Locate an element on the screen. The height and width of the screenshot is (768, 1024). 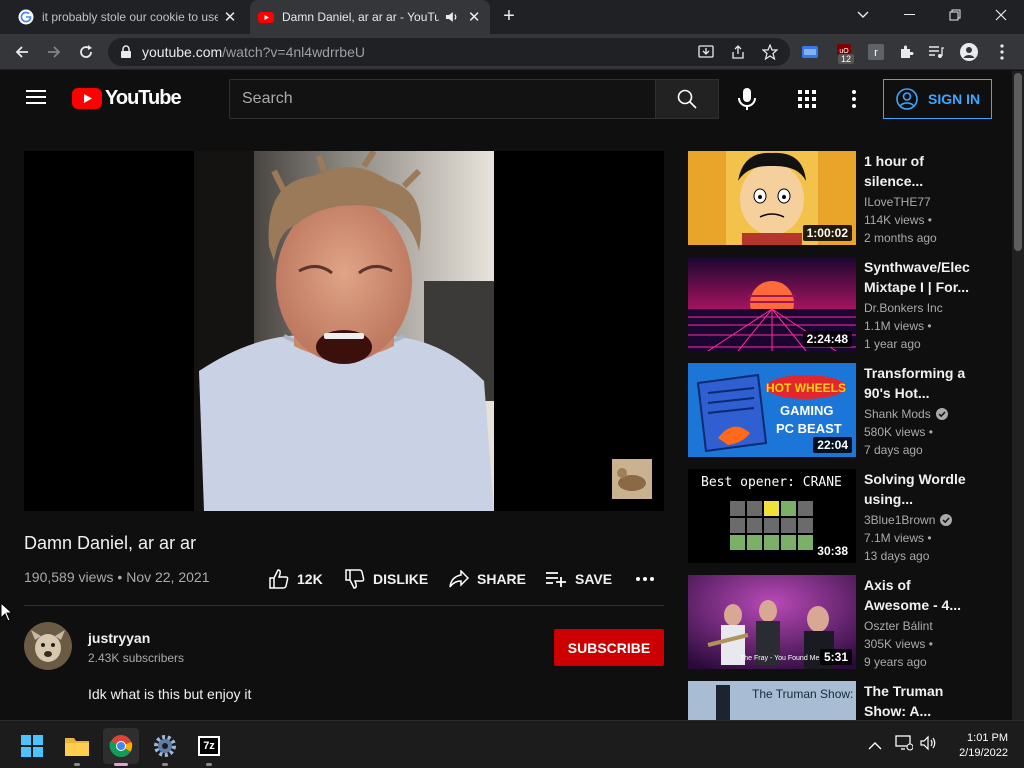
channel-label: Oszter Bálint is located at coordinates (898, 626).